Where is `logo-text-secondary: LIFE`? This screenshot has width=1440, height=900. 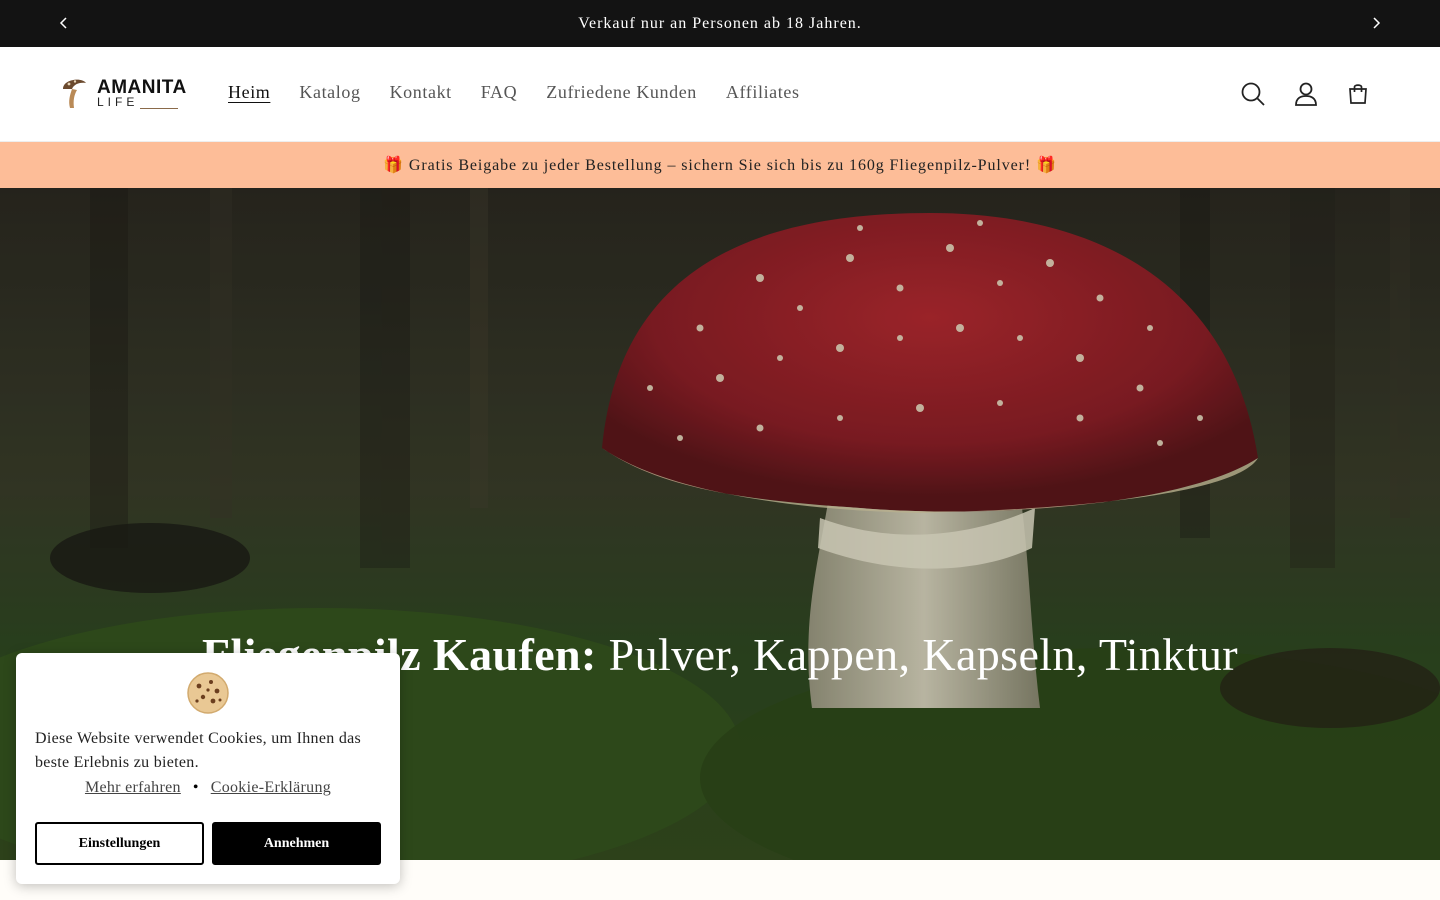 logo-text-secondary: LIFE is located at coordinates (118, 102).